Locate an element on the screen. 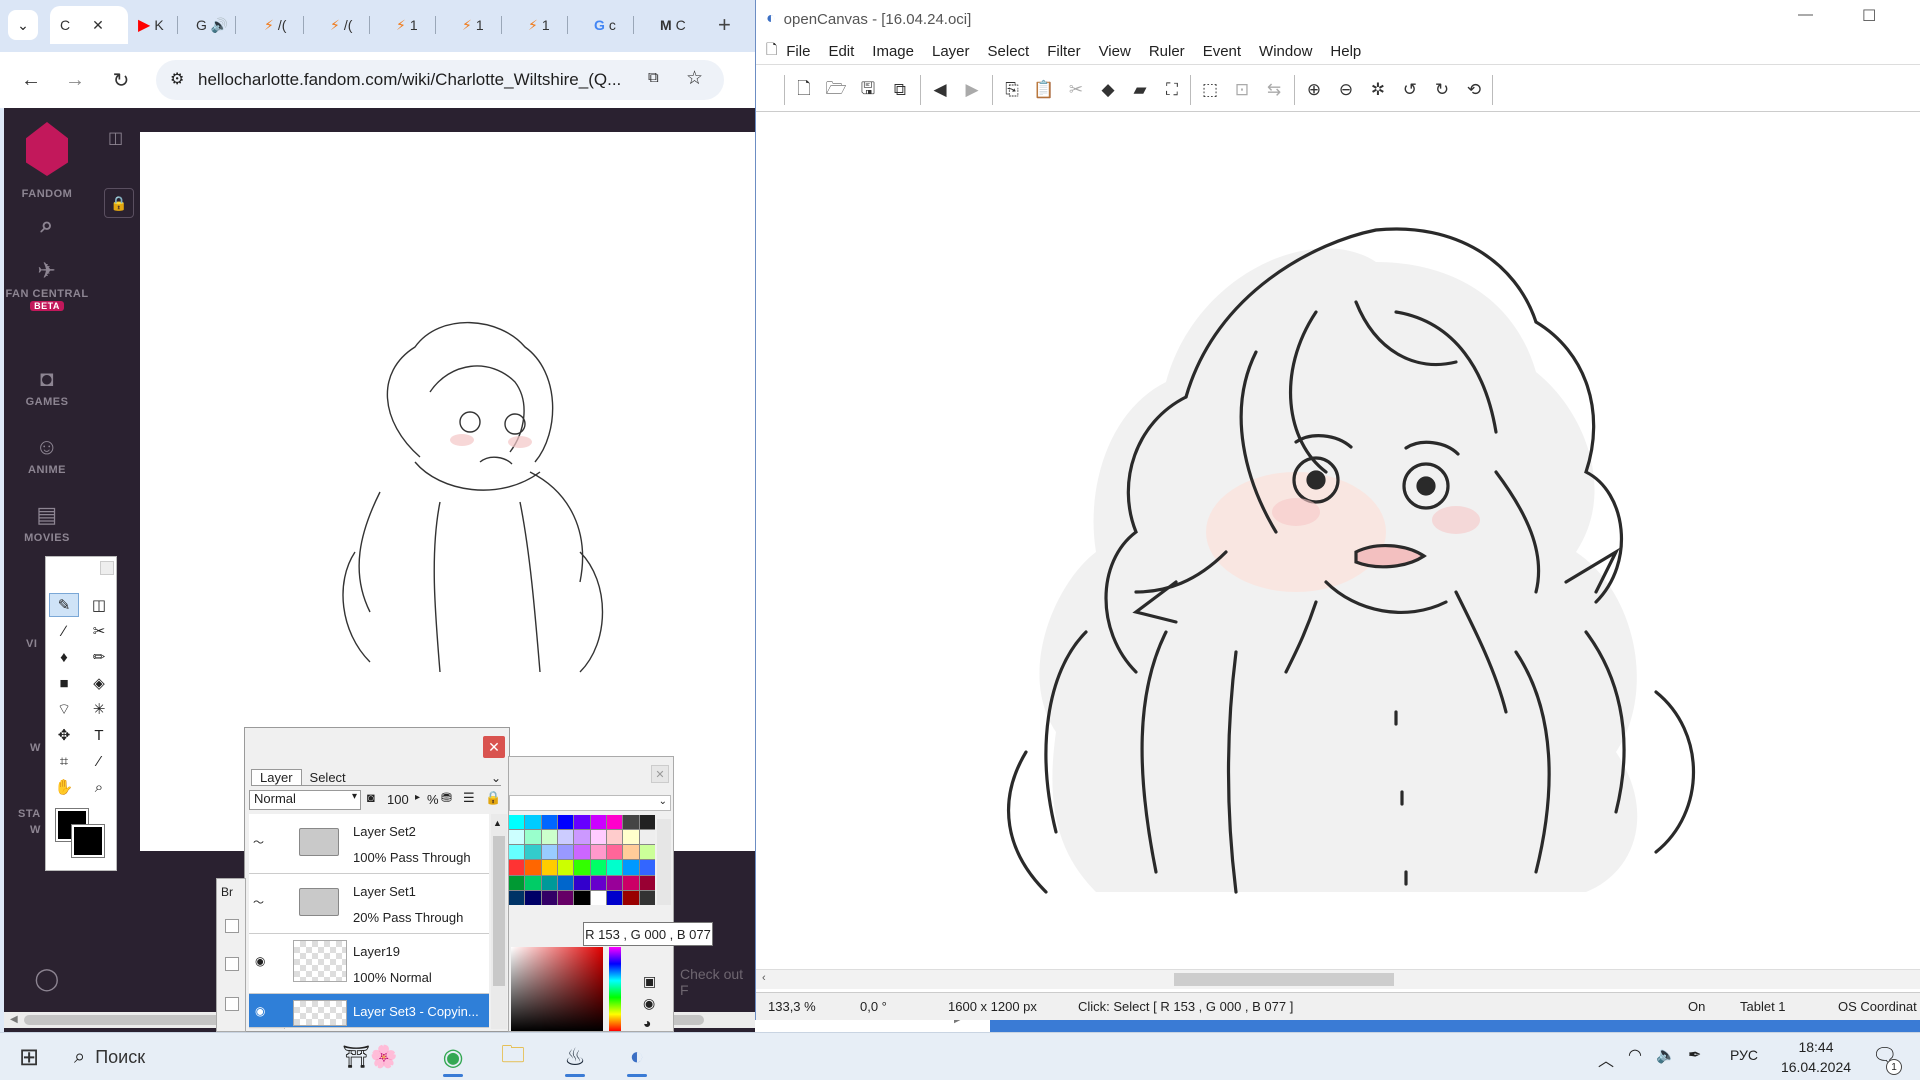 The height and width of the screenshot is (1080, 1920). tab-bolt-4: ⚡ 1 is located at coordinates (477, 25).